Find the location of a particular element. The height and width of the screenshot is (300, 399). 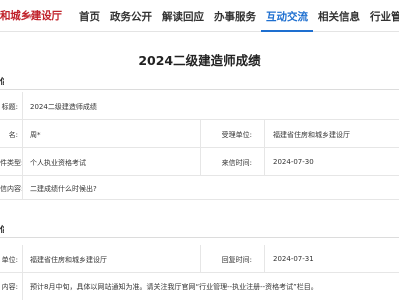

letter-type-value: 个人执业资格考试 is located at coordinates (58, 163).